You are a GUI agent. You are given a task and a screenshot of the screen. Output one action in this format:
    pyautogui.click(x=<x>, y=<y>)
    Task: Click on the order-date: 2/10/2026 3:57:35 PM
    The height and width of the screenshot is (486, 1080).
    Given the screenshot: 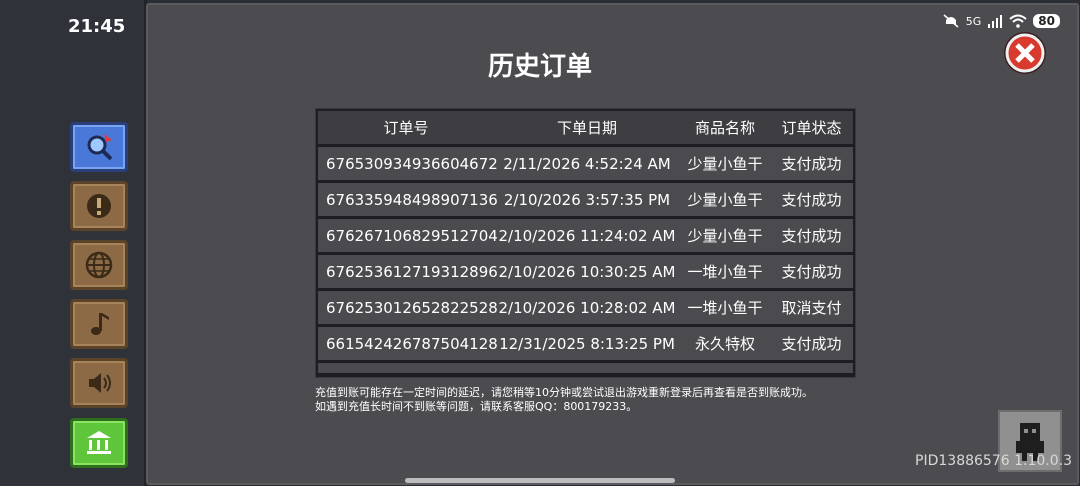 What is the action you would take?
    pyautogui.click(x=587, y=199)
    